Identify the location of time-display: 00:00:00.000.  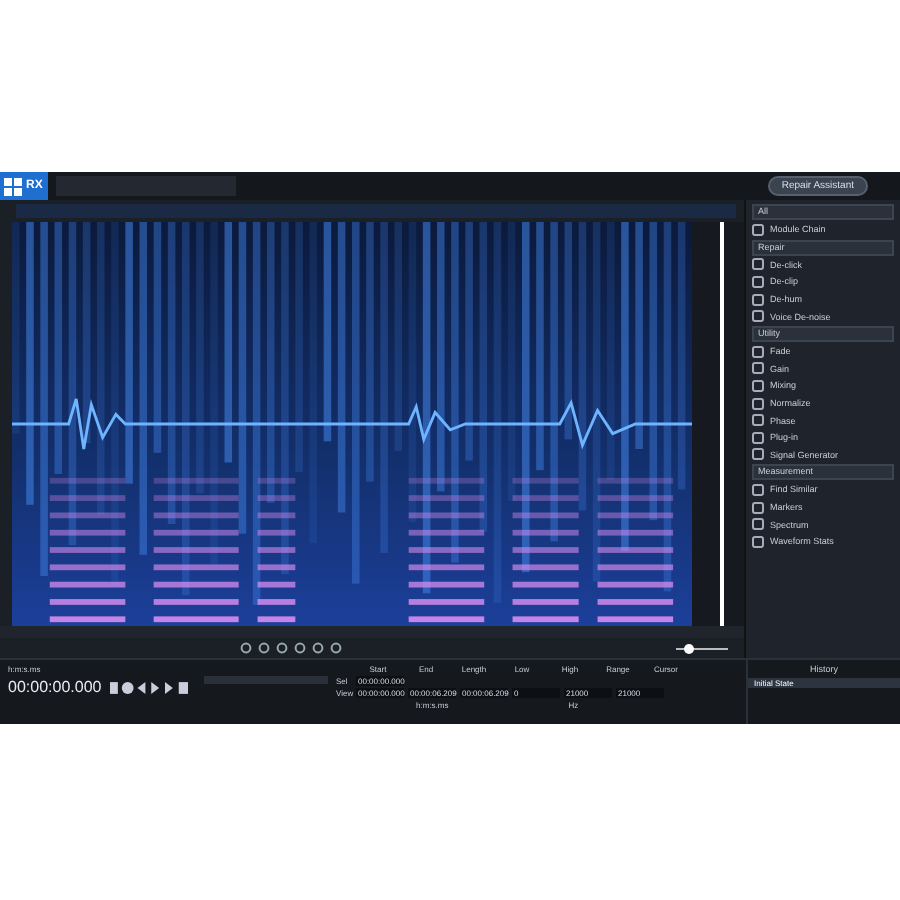
(55, 687).